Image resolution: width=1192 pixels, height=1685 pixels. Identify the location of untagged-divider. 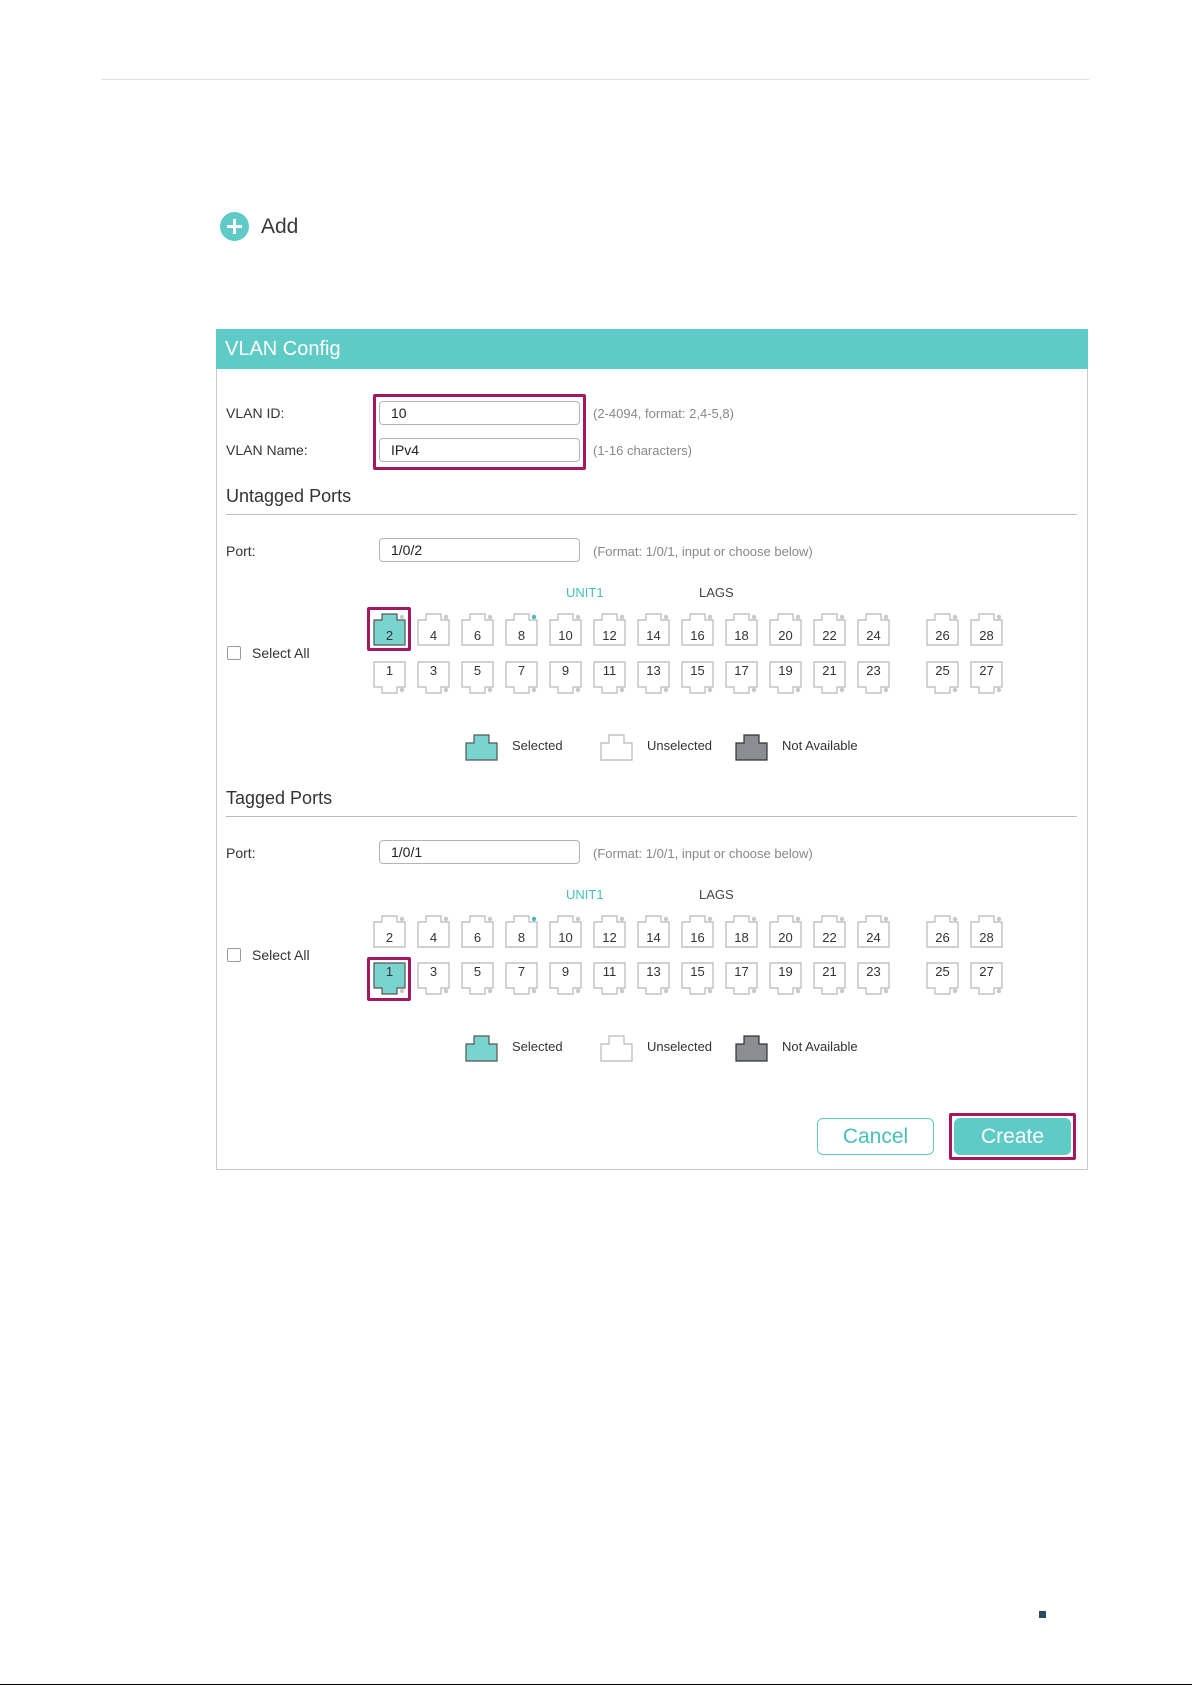
(651, 514).